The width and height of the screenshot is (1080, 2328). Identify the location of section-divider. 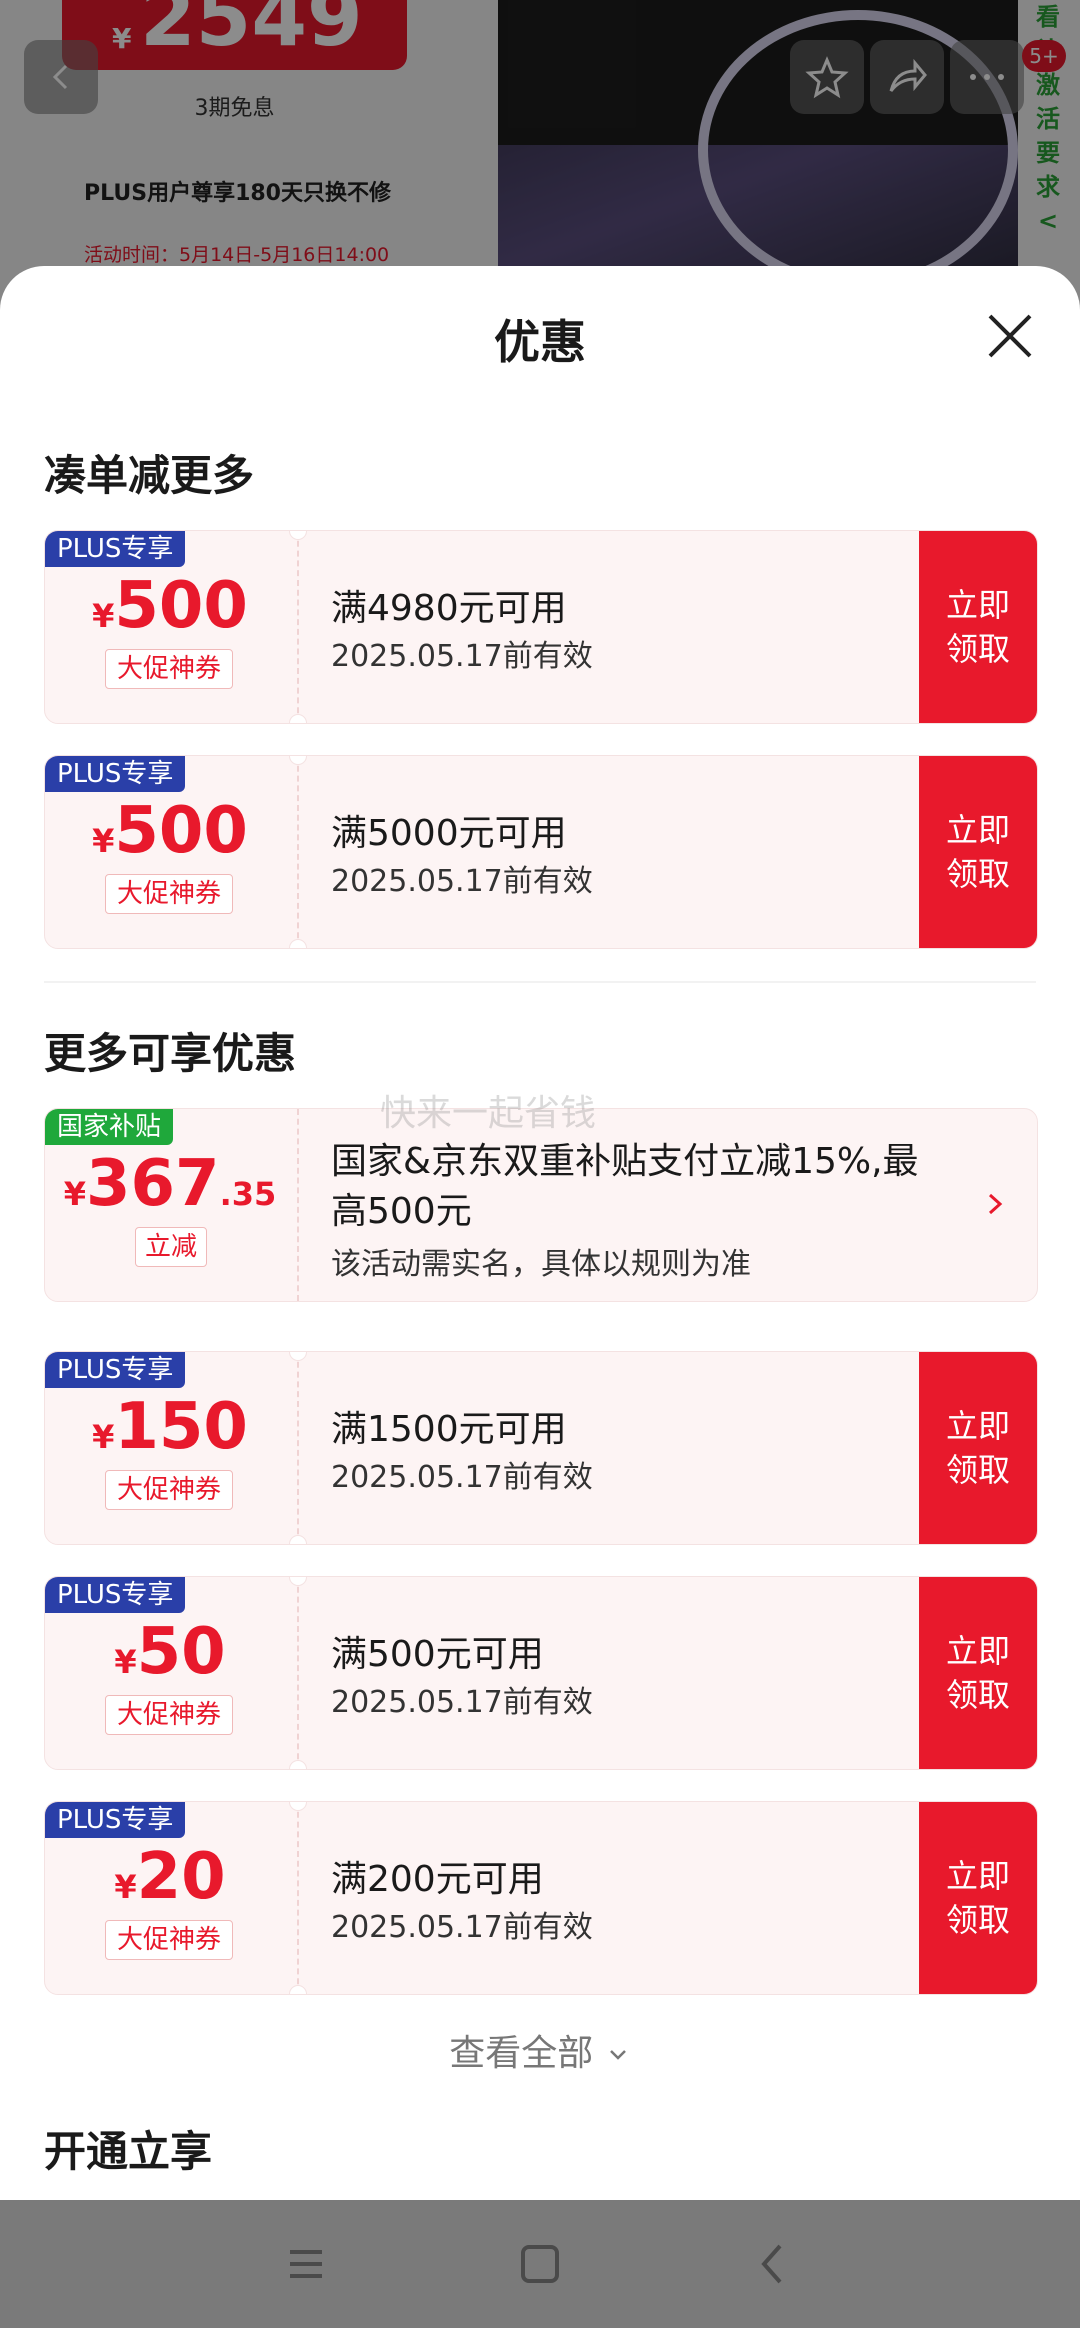
(540, 982).